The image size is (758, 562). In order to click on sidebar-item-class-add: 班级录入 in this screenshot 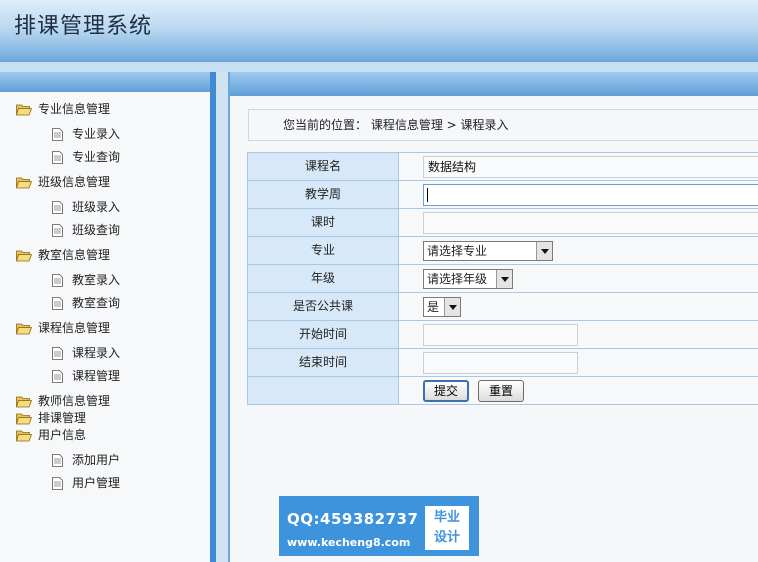, I will do `click(86, 207)`.